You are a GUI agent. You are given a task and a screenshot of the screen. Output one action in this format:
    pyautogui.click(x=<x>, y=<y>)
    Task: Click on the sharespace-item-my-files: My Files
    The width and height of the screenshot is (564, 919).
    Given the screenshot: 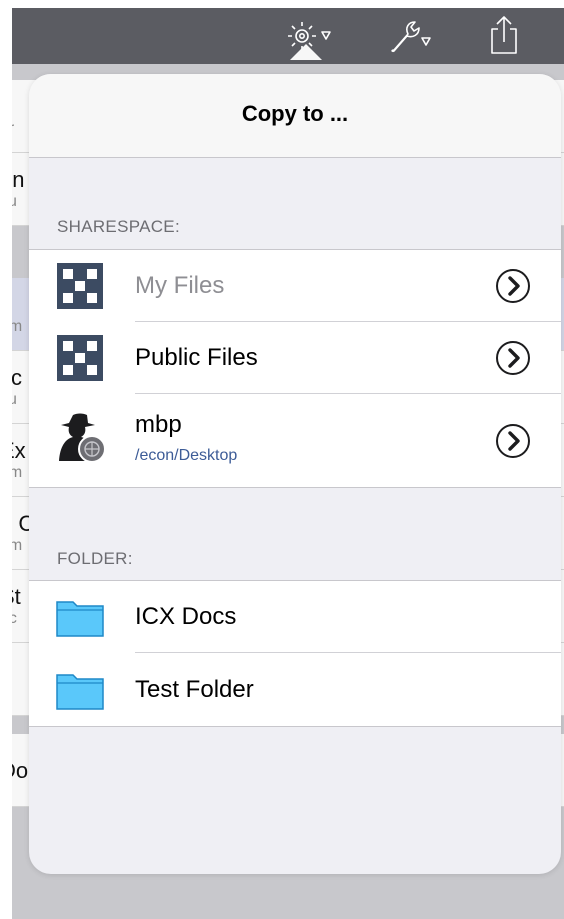 What is the action you would take?
    pyautogui.click(x=295, y=286)
    